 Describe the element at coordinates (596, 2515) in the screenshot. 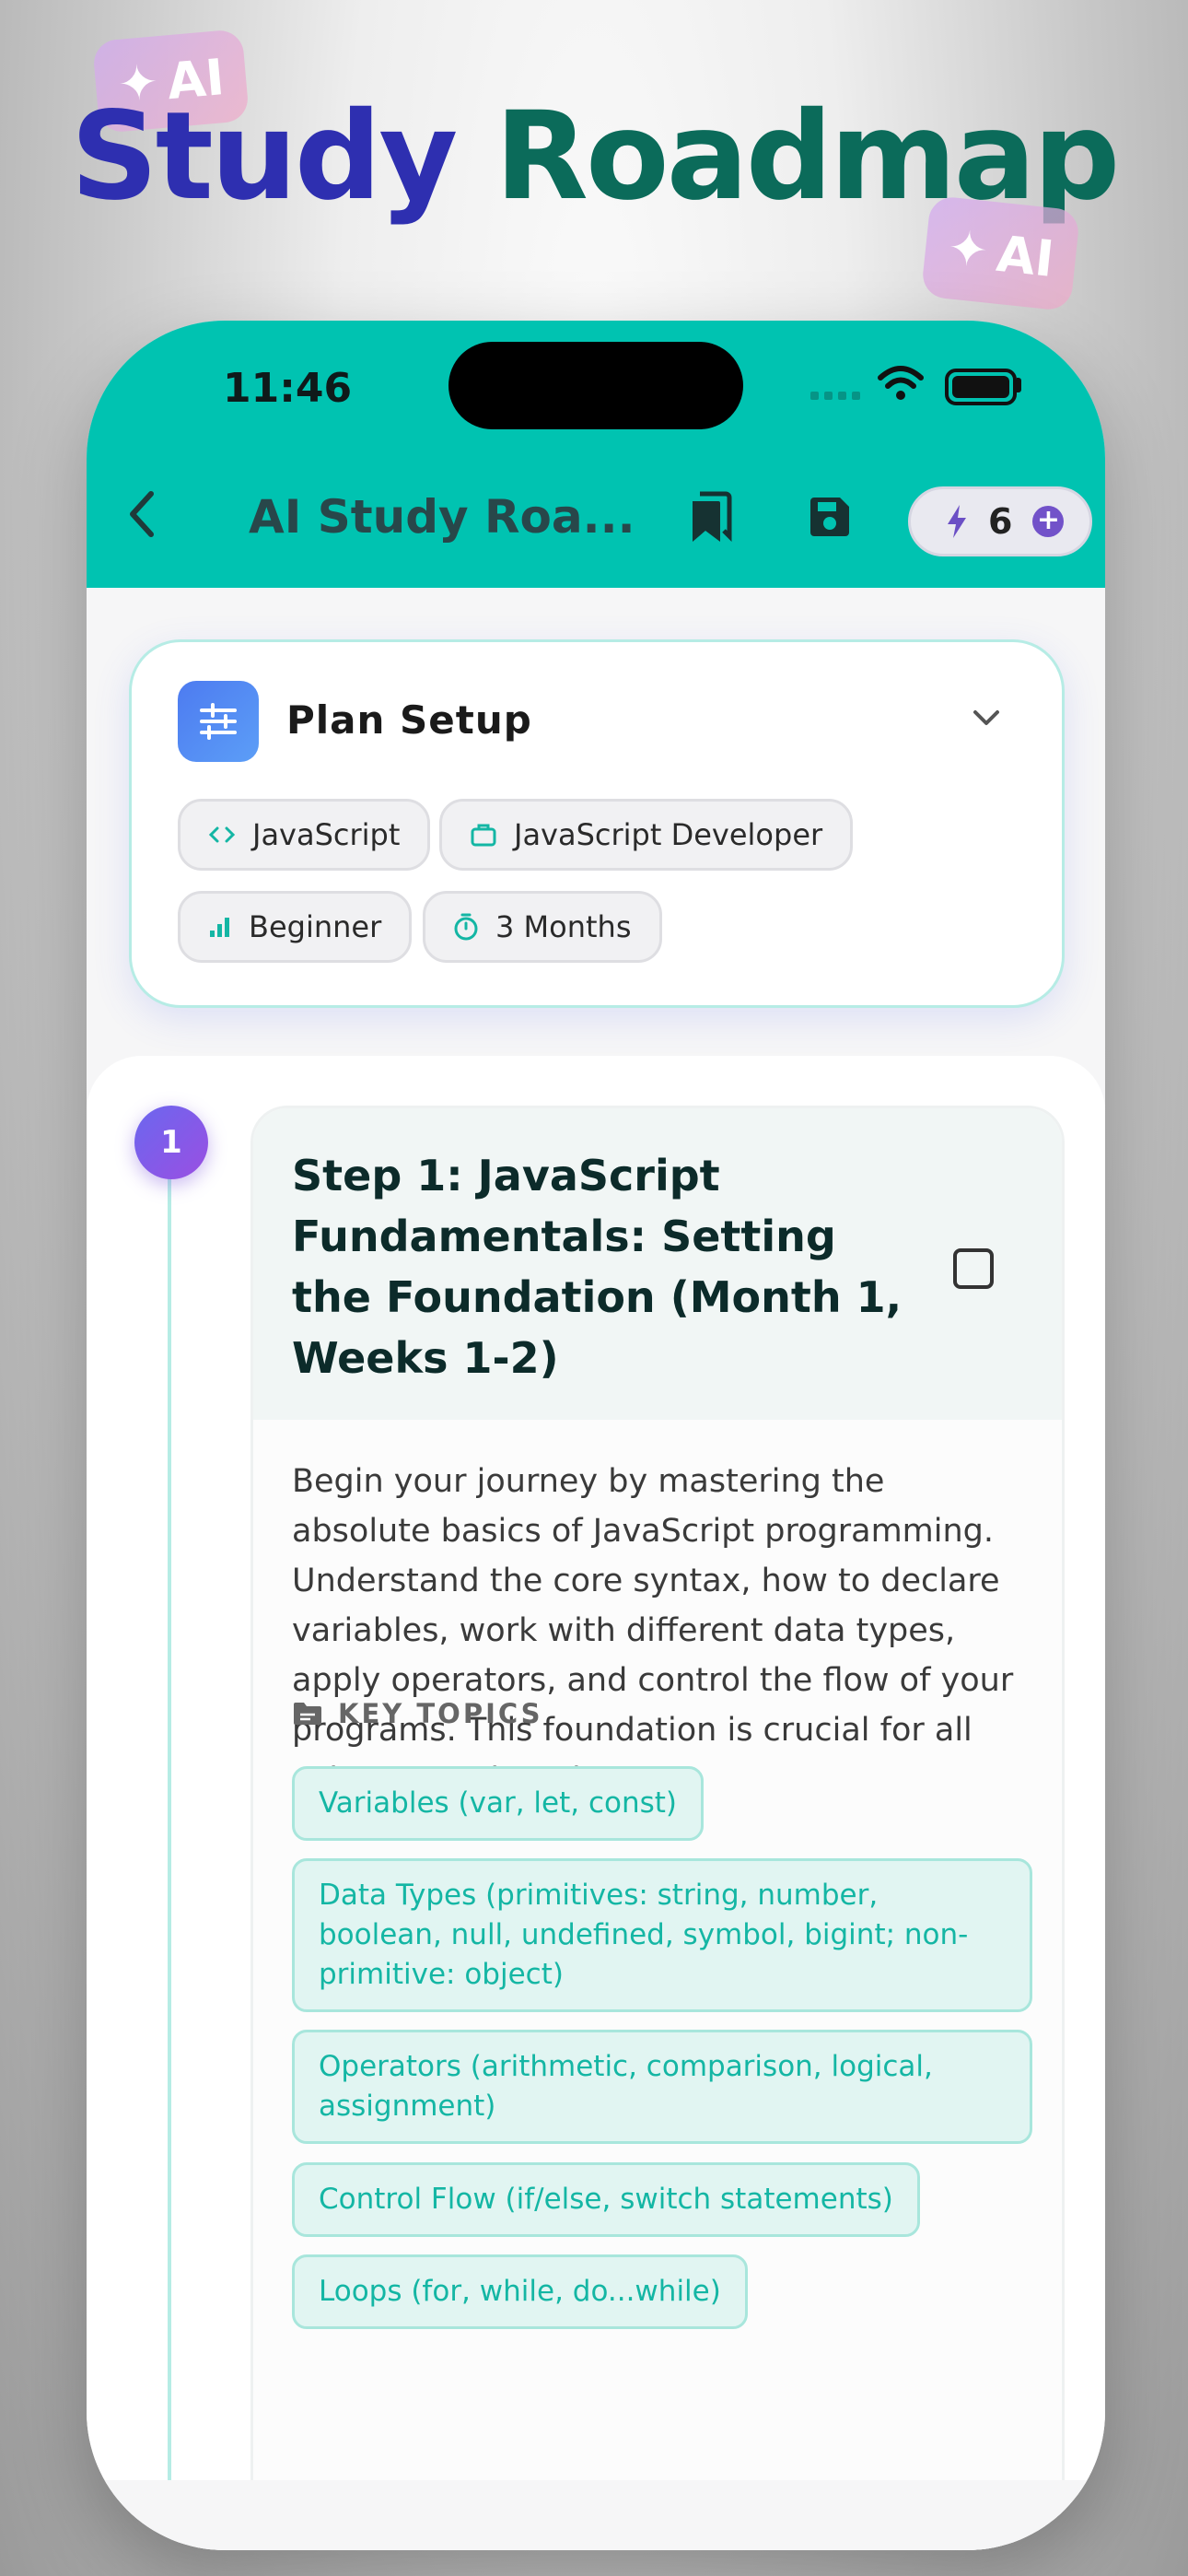

I see `bottom-safe-area` at that location.